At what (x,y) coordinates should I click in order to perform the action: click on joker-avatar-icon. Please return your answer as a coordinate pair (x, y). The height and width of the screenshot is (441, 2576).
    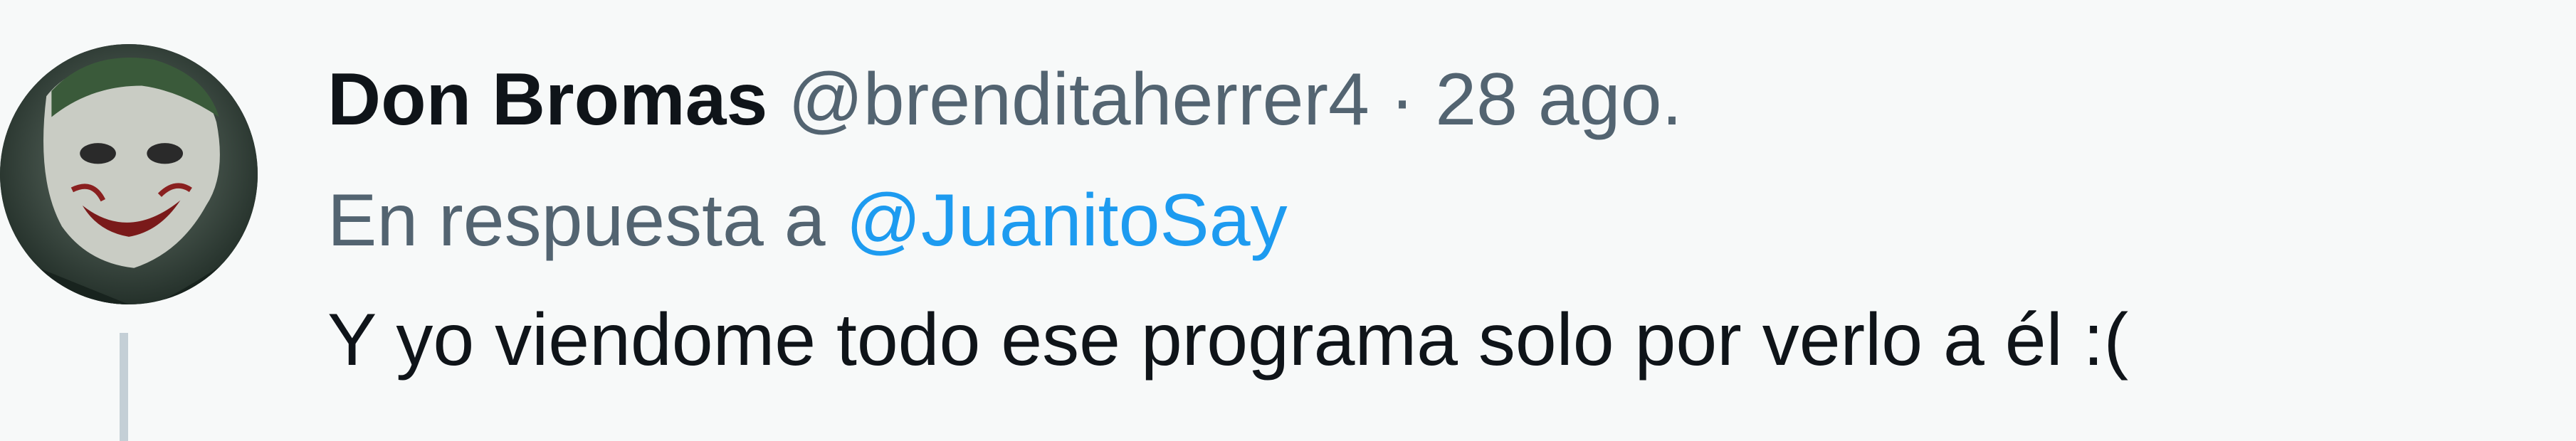
    Looking at the image, I should click on (129, 174).